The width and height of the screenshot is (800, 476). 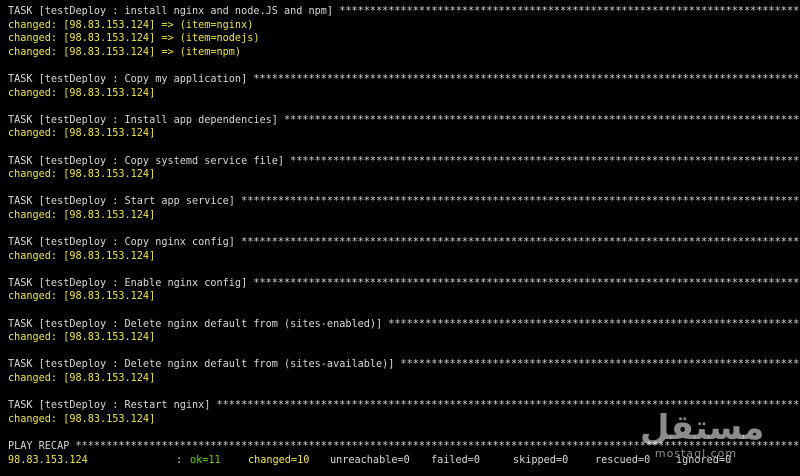 I want to click on watermark-arabic-text: مستقل, so click(x=702, y=428).